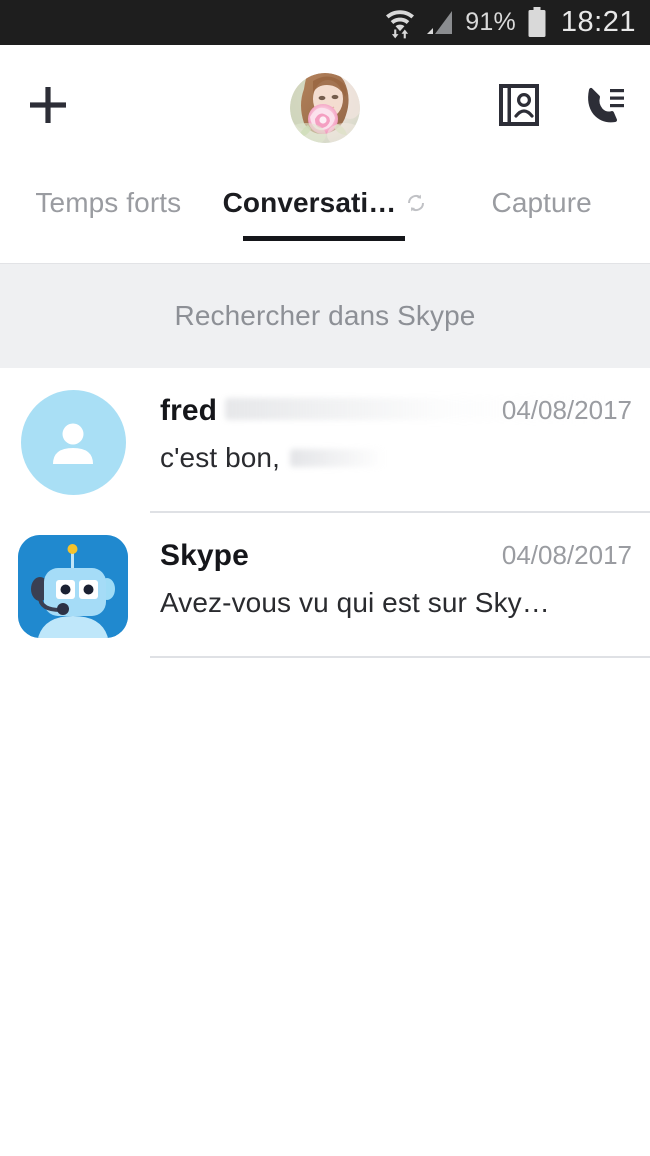 The image size is (650, 1156). What do you see at coordinates (537, 22) in the screenshot?
I see `battery-icon` at bounding box center [537, 22].